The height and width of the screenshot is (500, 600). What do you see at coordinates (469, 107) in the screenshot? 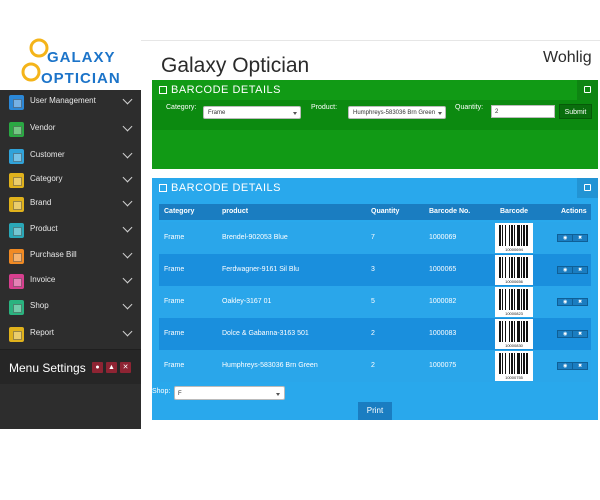
I see `quantity-label: Quantity:` at bounding box center [469, 107].